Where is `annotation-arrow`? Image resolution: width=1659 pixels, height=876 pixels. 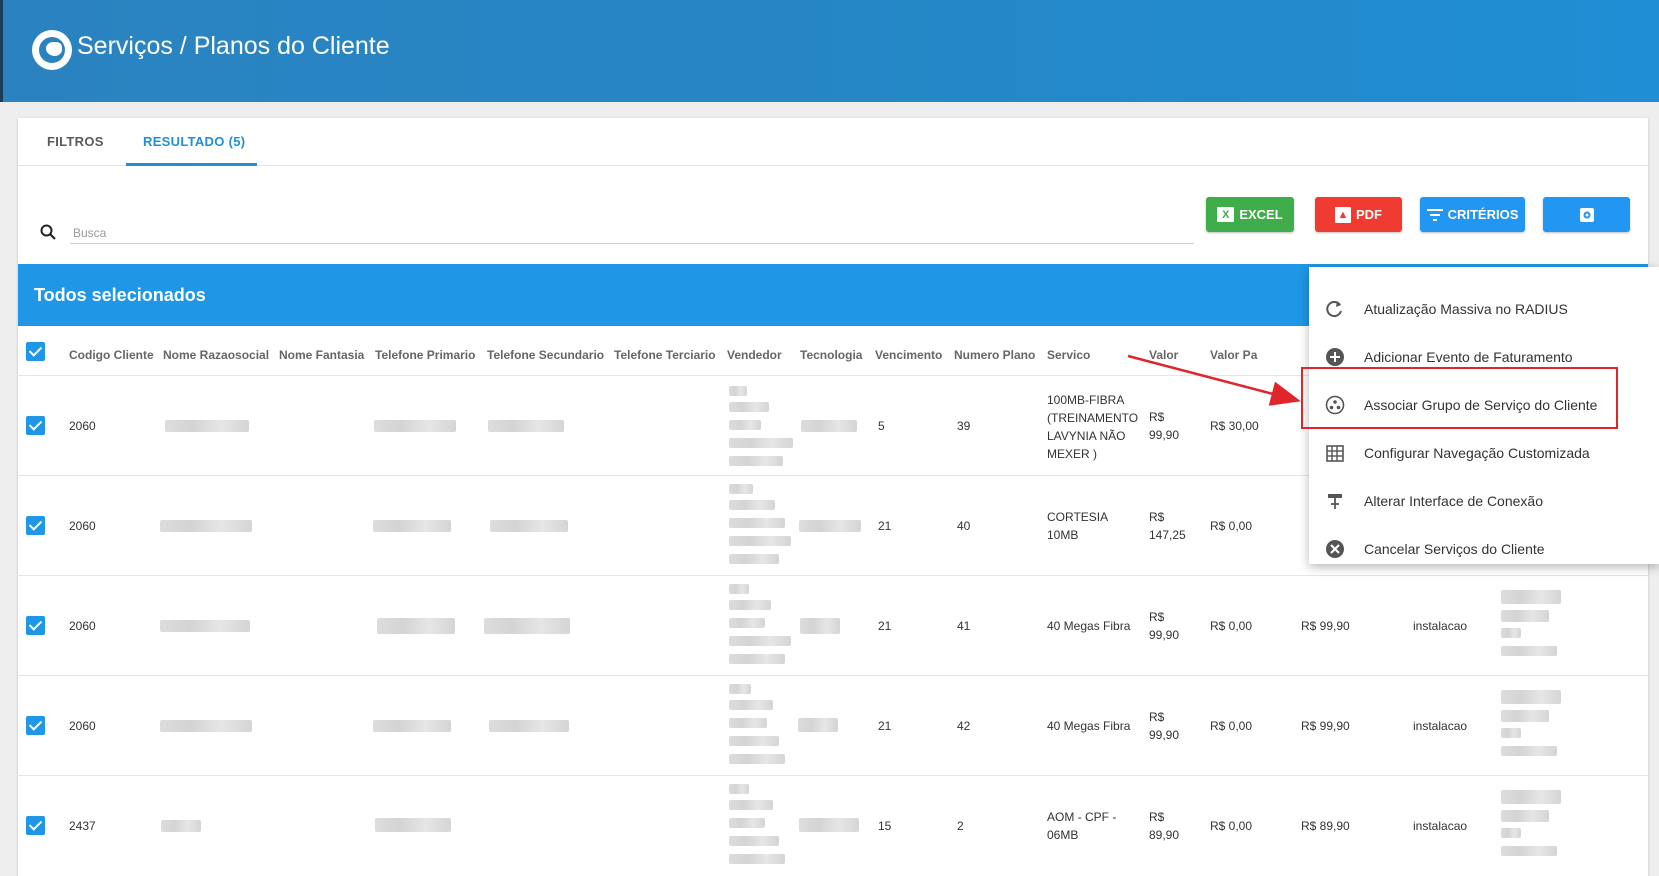
annotation-arrow is located at coordinates (1214, 380).